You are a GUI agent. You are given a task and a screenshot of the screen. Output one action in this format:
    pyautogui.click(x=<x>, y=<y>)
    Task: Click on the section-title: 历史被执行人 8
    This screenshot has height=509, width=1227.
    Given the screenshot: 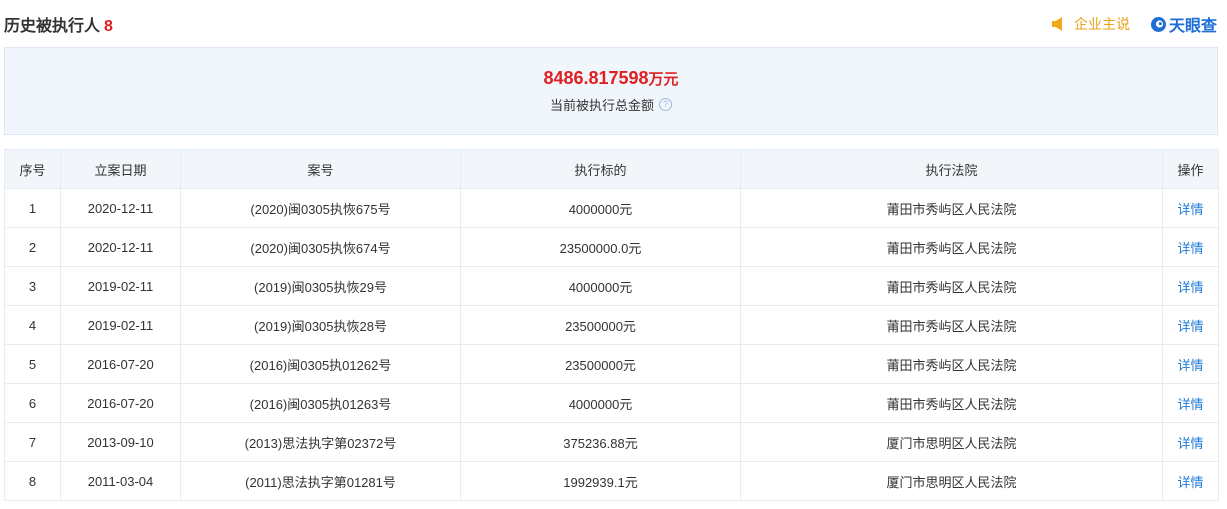 What is the action you would take?
    pyautogui.click(x=58, y=24)
    